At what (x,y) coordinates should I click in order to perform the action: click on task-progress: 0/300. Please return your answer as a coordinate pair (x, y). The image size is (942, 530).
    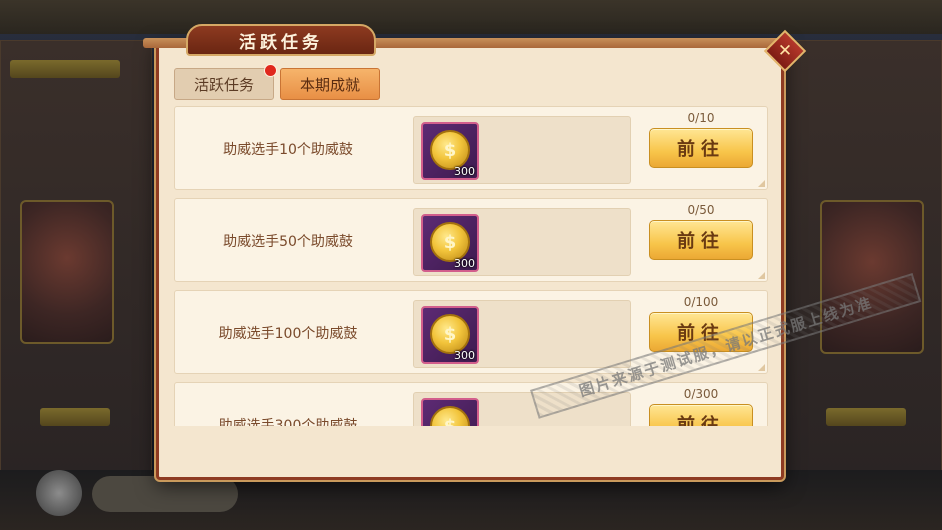
    Looking at the image, I should click on (701, 394).